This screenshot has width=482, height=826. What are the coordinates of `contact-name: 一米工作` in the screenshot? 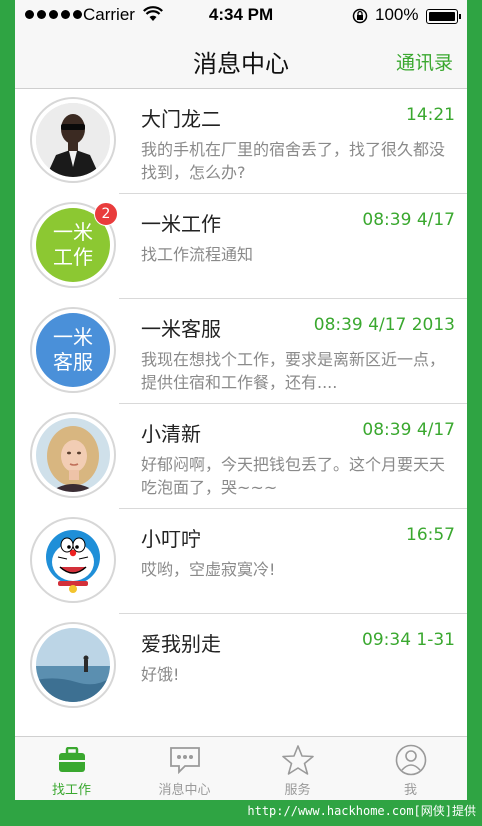 It's located at (181, 224).